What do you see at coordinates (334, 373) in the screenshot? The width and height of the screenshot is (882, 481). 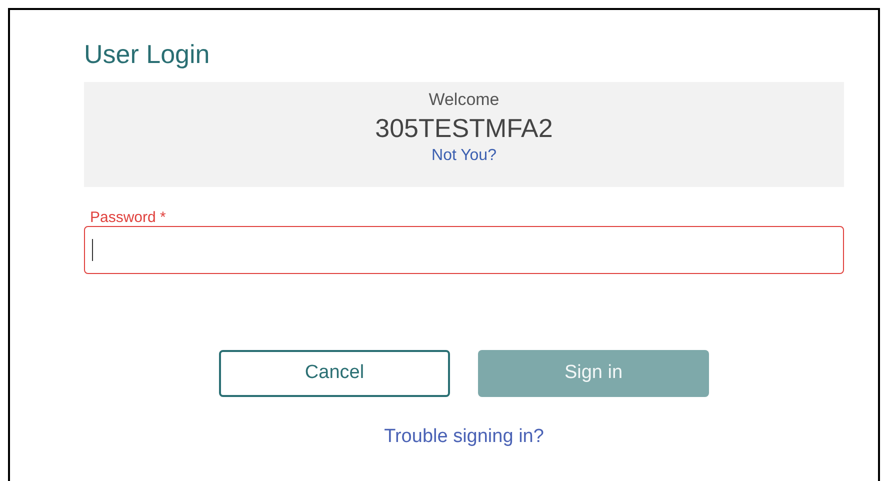 I see `cancel-button: Cancel` at bounding box center [334, 373].